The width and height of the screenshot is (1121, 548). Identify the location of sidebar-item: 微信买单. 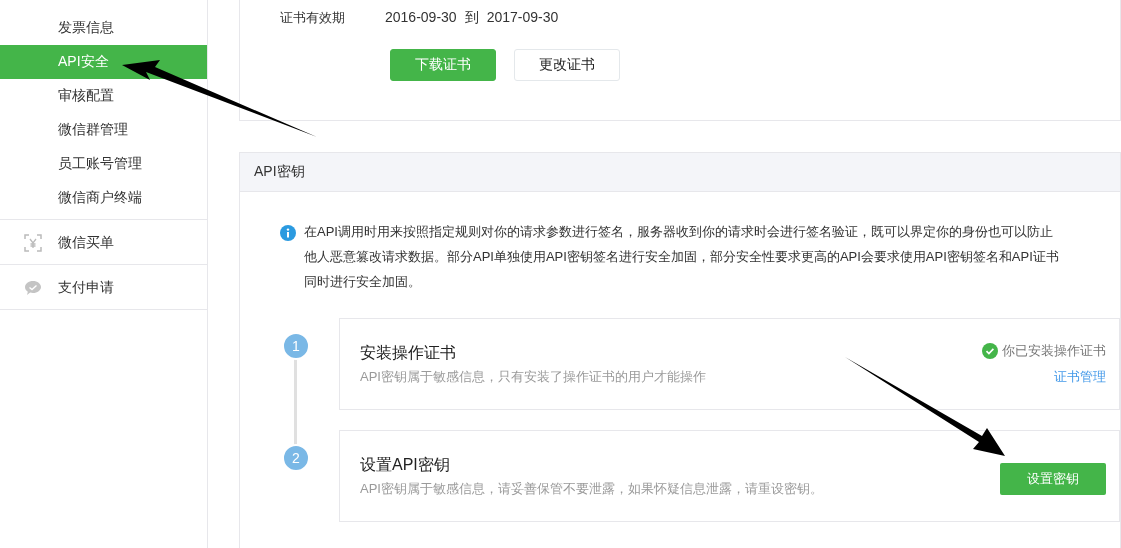
(103, 243).